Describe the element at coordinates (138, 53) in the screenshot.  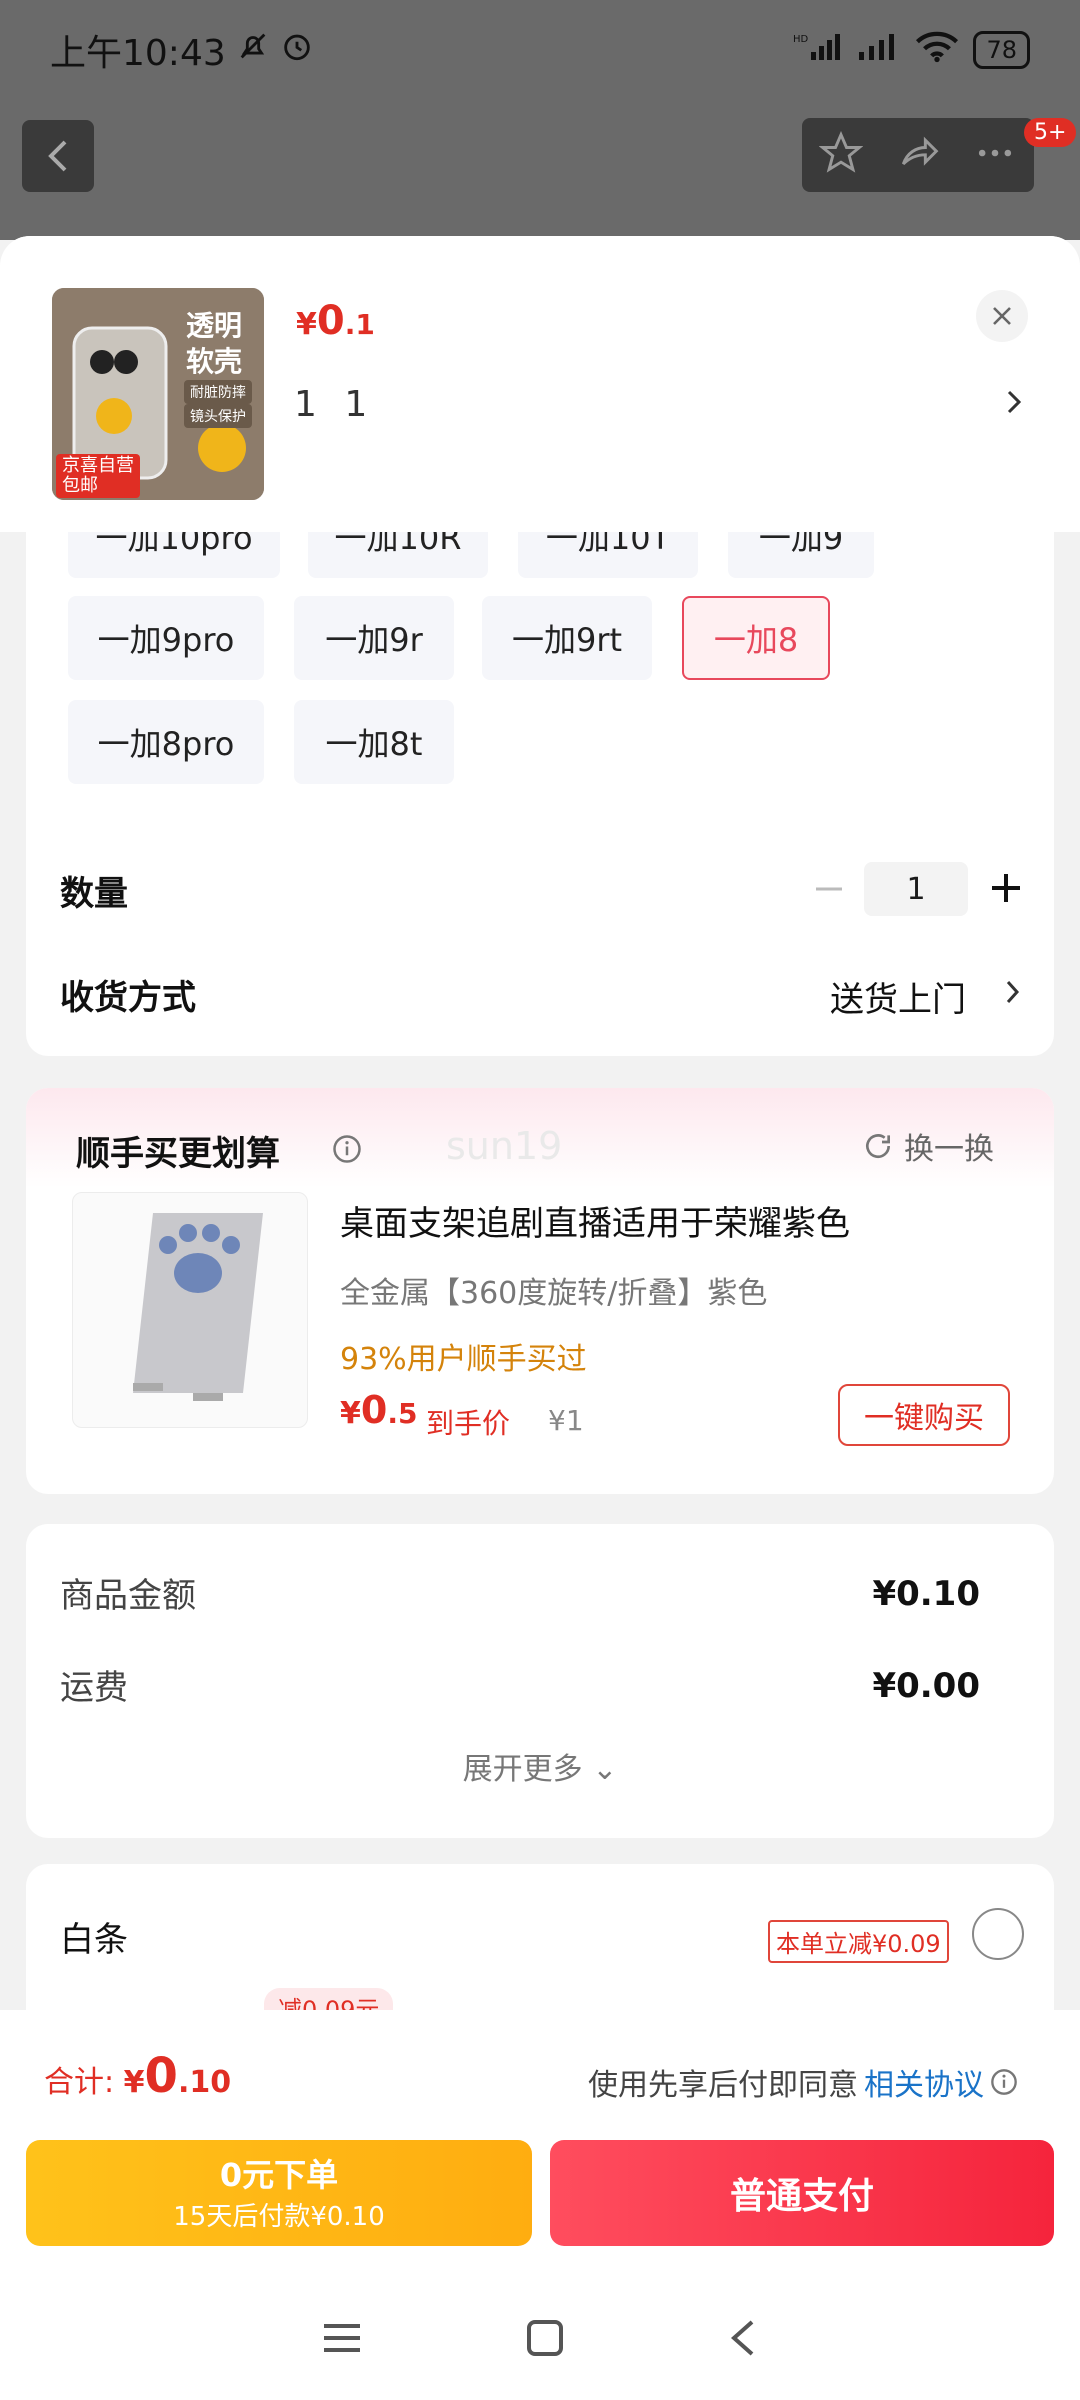
I see `status-time: 上午10:43` at that location.